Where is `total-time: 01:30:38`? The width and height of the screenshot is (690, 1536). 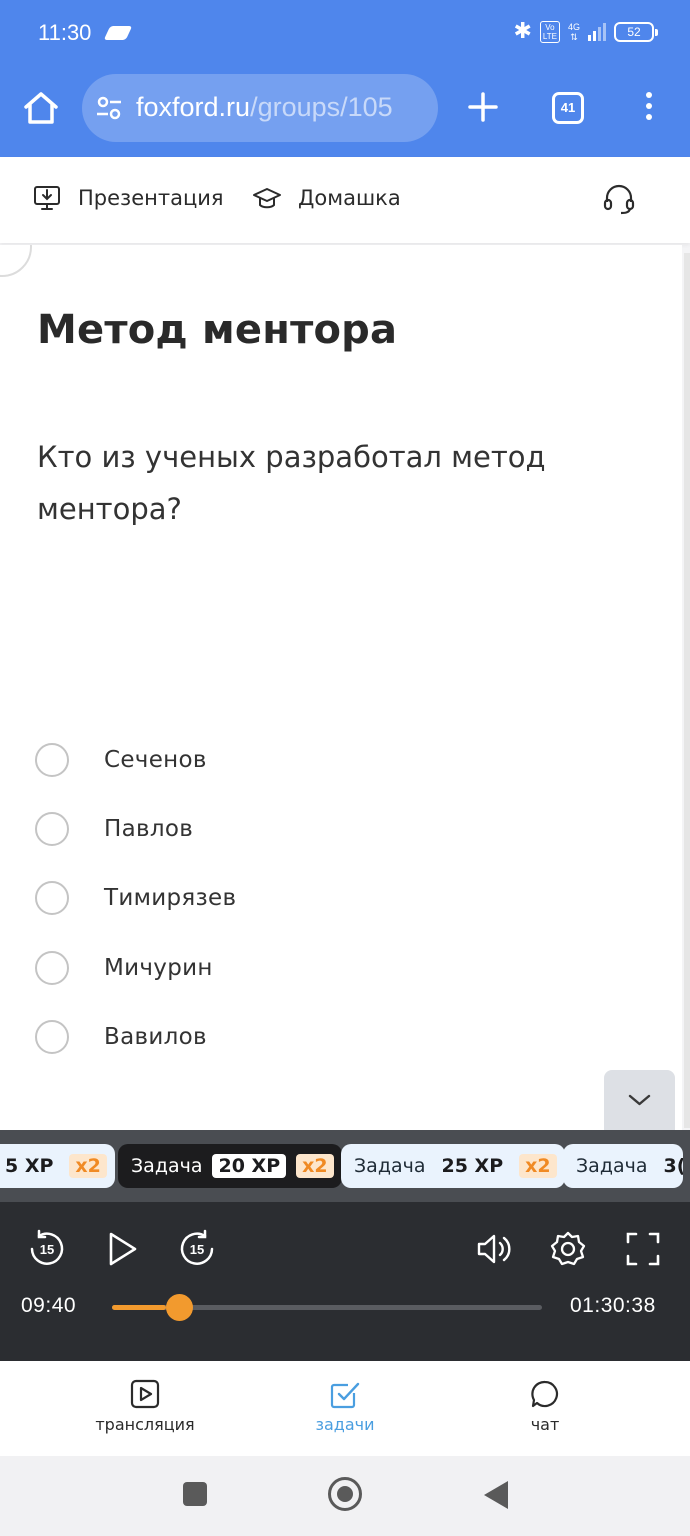 total-time: 01:30:38 is located at coordinates (613, 1305).